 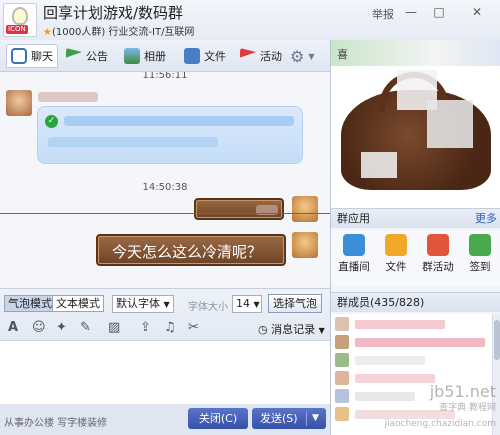 What do you see at coordinates (68, 97) in the screenshot?
I see `sender-name-blurred` at bounding box center [68, 97].